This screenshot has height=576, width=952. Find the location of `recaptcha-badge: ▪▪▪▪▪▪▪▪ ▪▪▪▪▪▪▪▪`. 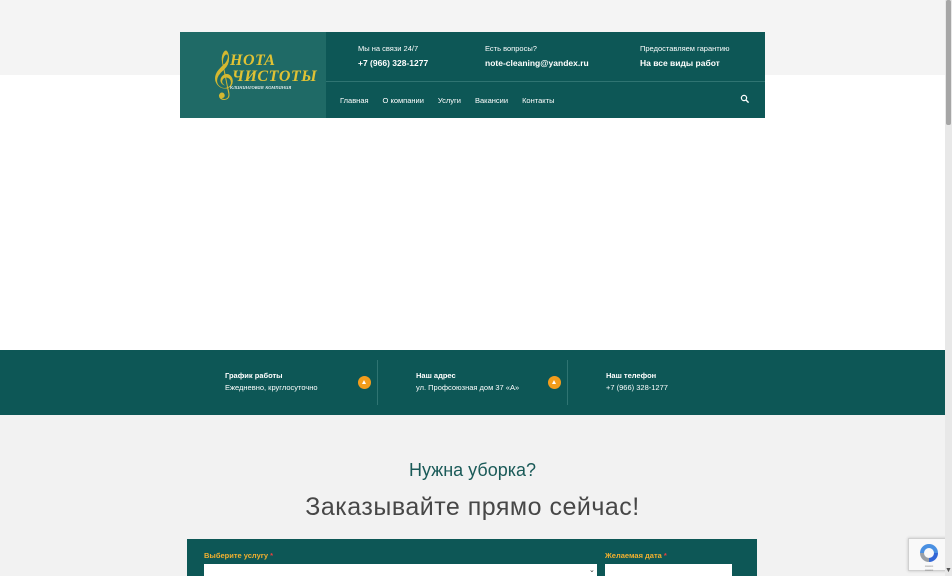

recaptcha-badge: ▪▪▪▪▪▪▪▪ ▪▪▪▪▪▪▪▪ is located at coordinates (928, 555).